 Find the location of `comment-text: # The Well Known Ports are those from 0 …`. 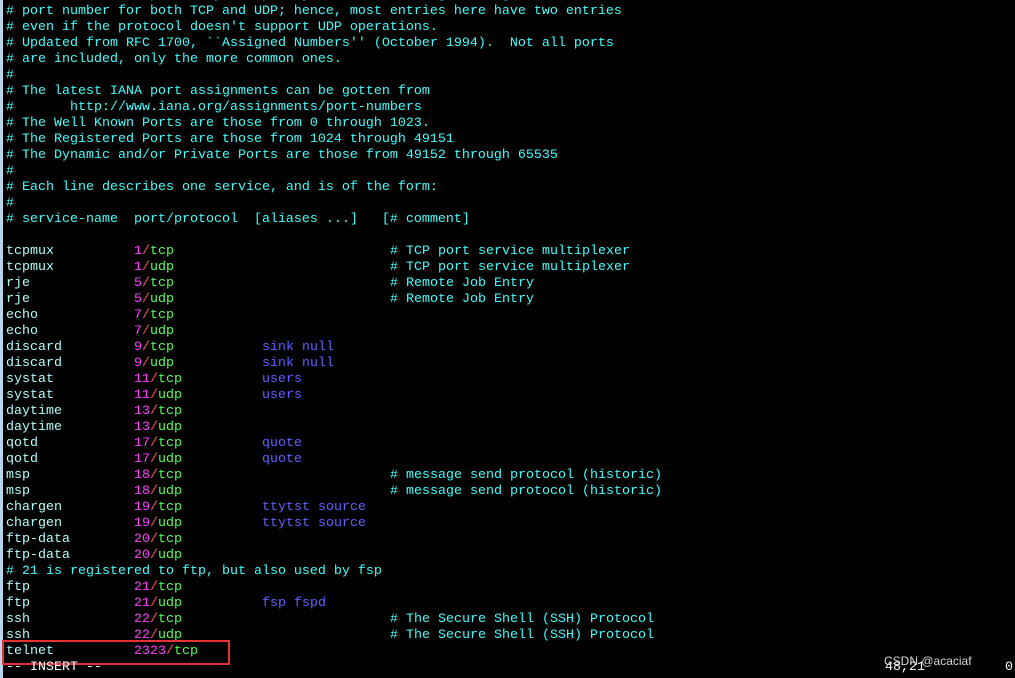

comment-text: # The Well Known Ports are those from 0 … is located at coordinates (218, 123).